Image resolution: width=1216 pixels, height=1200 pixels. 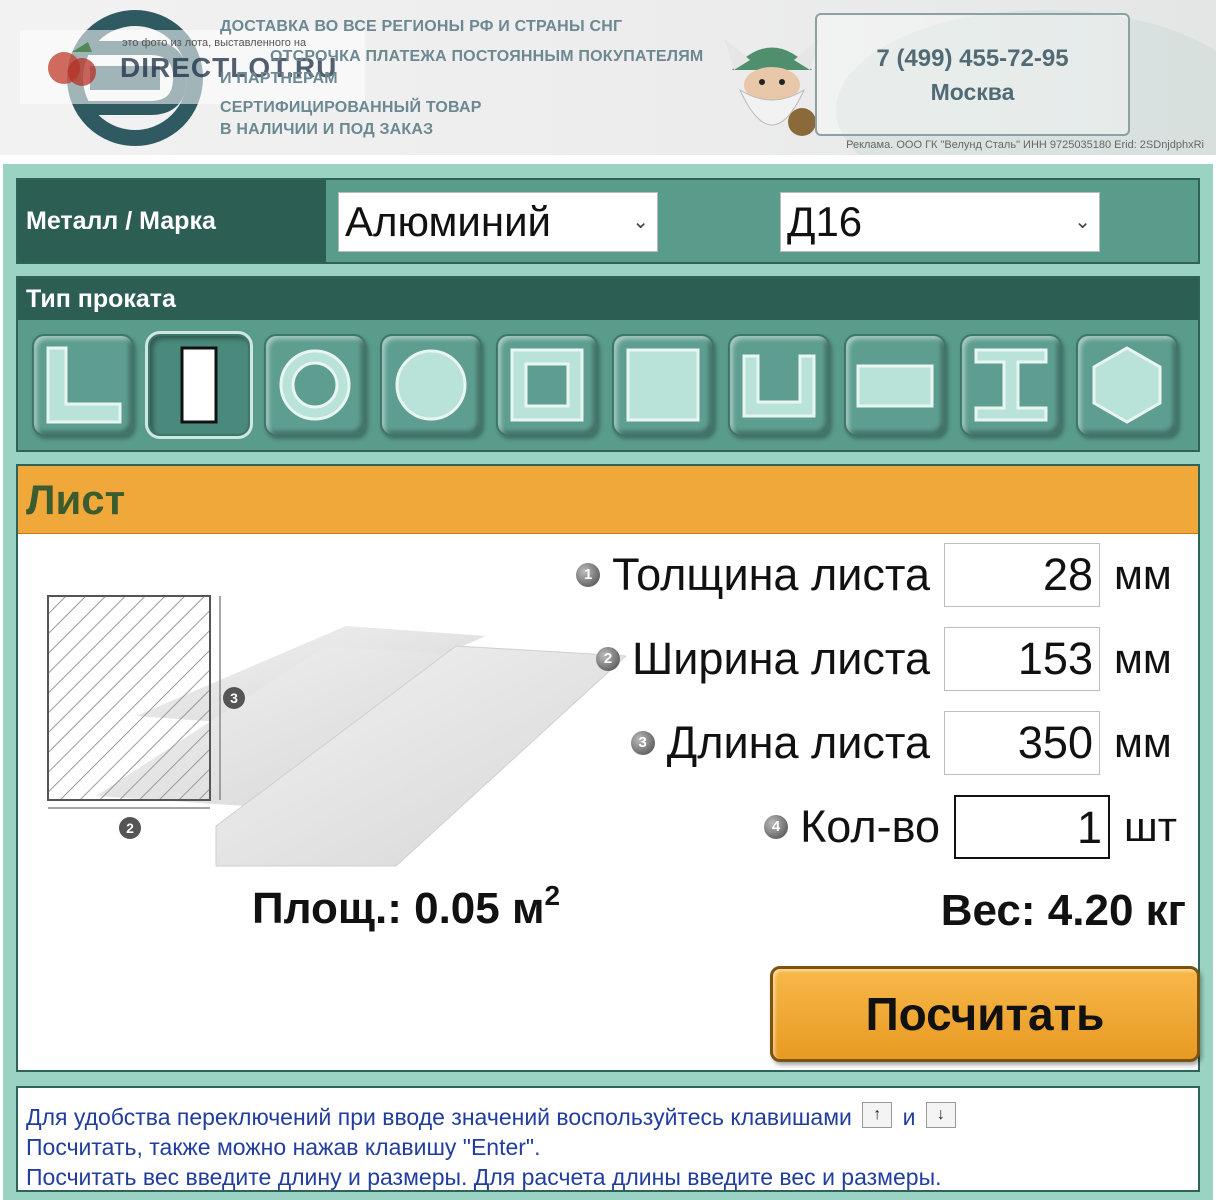 What do you see at coordinates (1022, 575) in the screenshot?
I see `thickness-input: 28` at bounding box center [1022, 575].